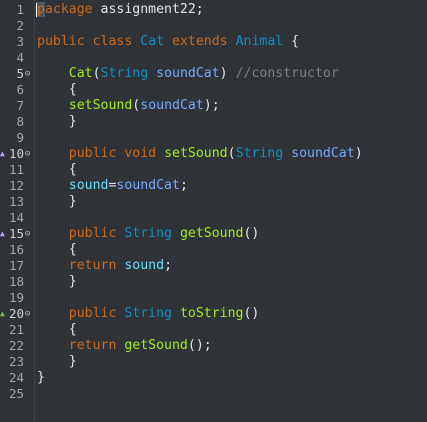  I want to click on code-line: package assignment22;, so click(120, 10).